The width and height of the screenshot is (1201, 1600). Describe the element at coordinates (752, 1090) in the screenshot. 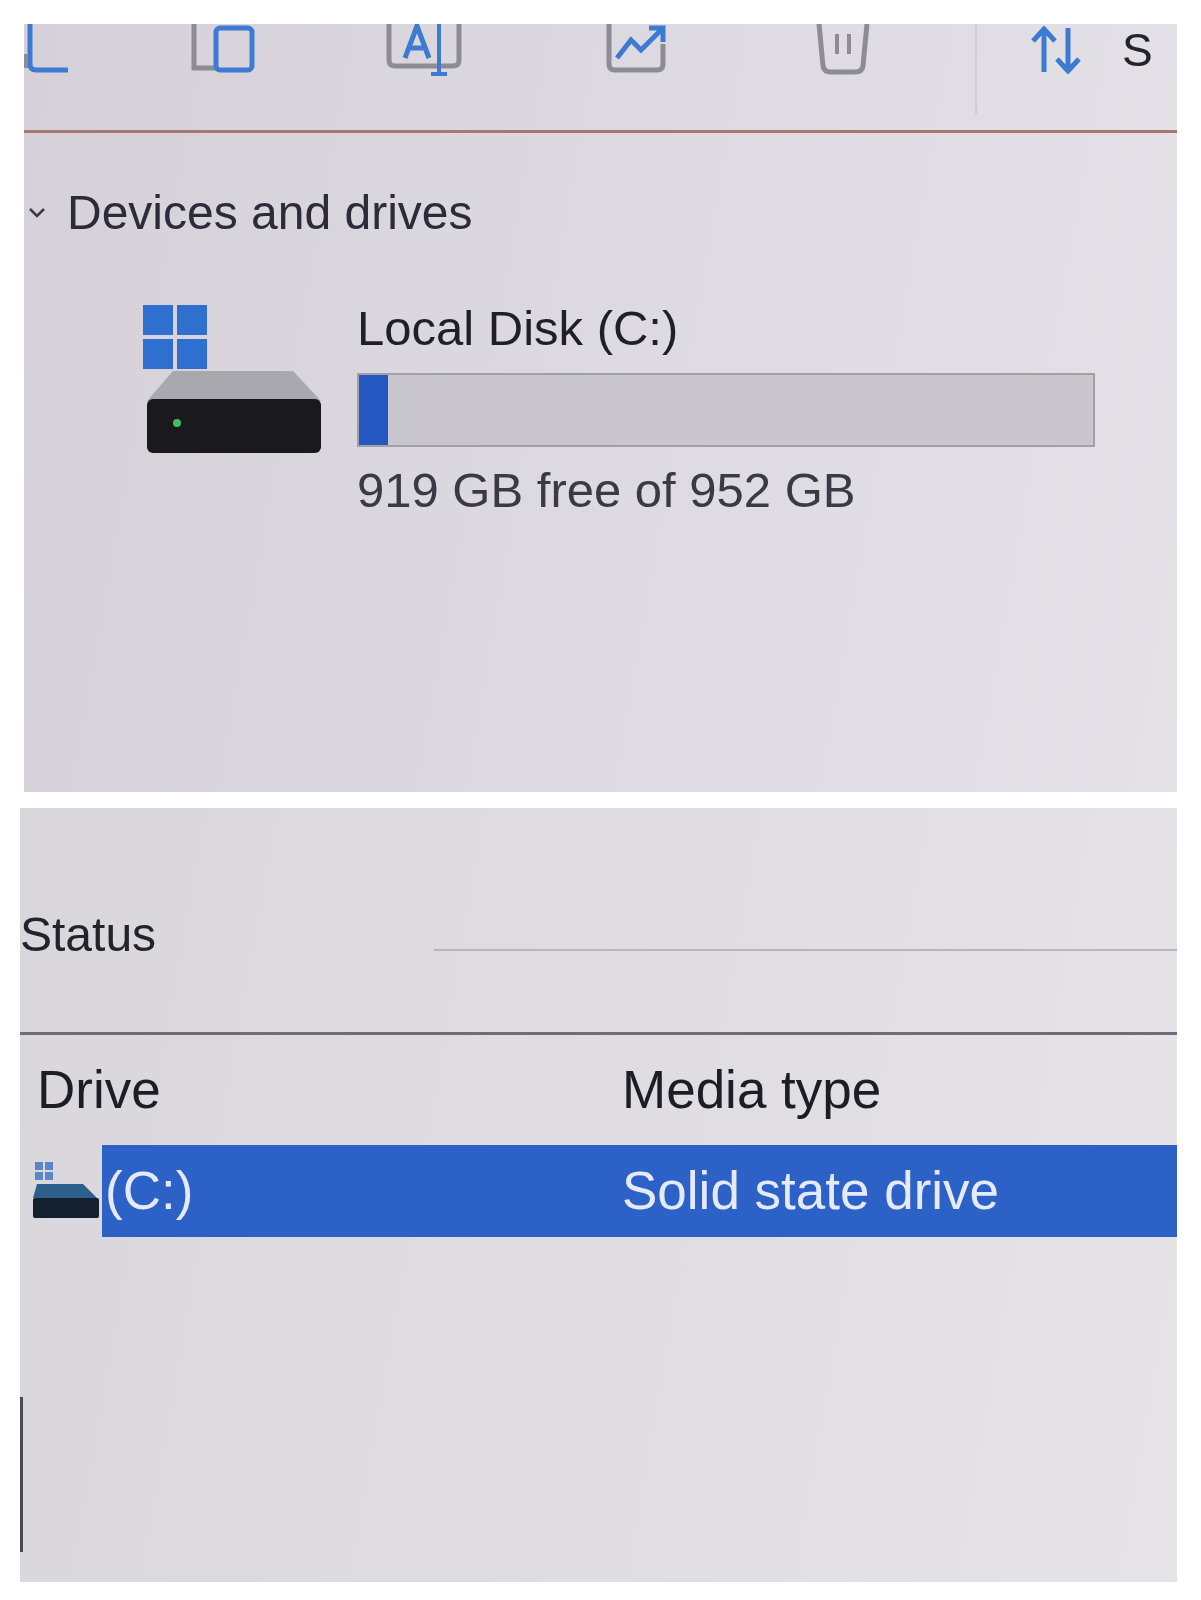

I see `column-header: Media type` at that location.